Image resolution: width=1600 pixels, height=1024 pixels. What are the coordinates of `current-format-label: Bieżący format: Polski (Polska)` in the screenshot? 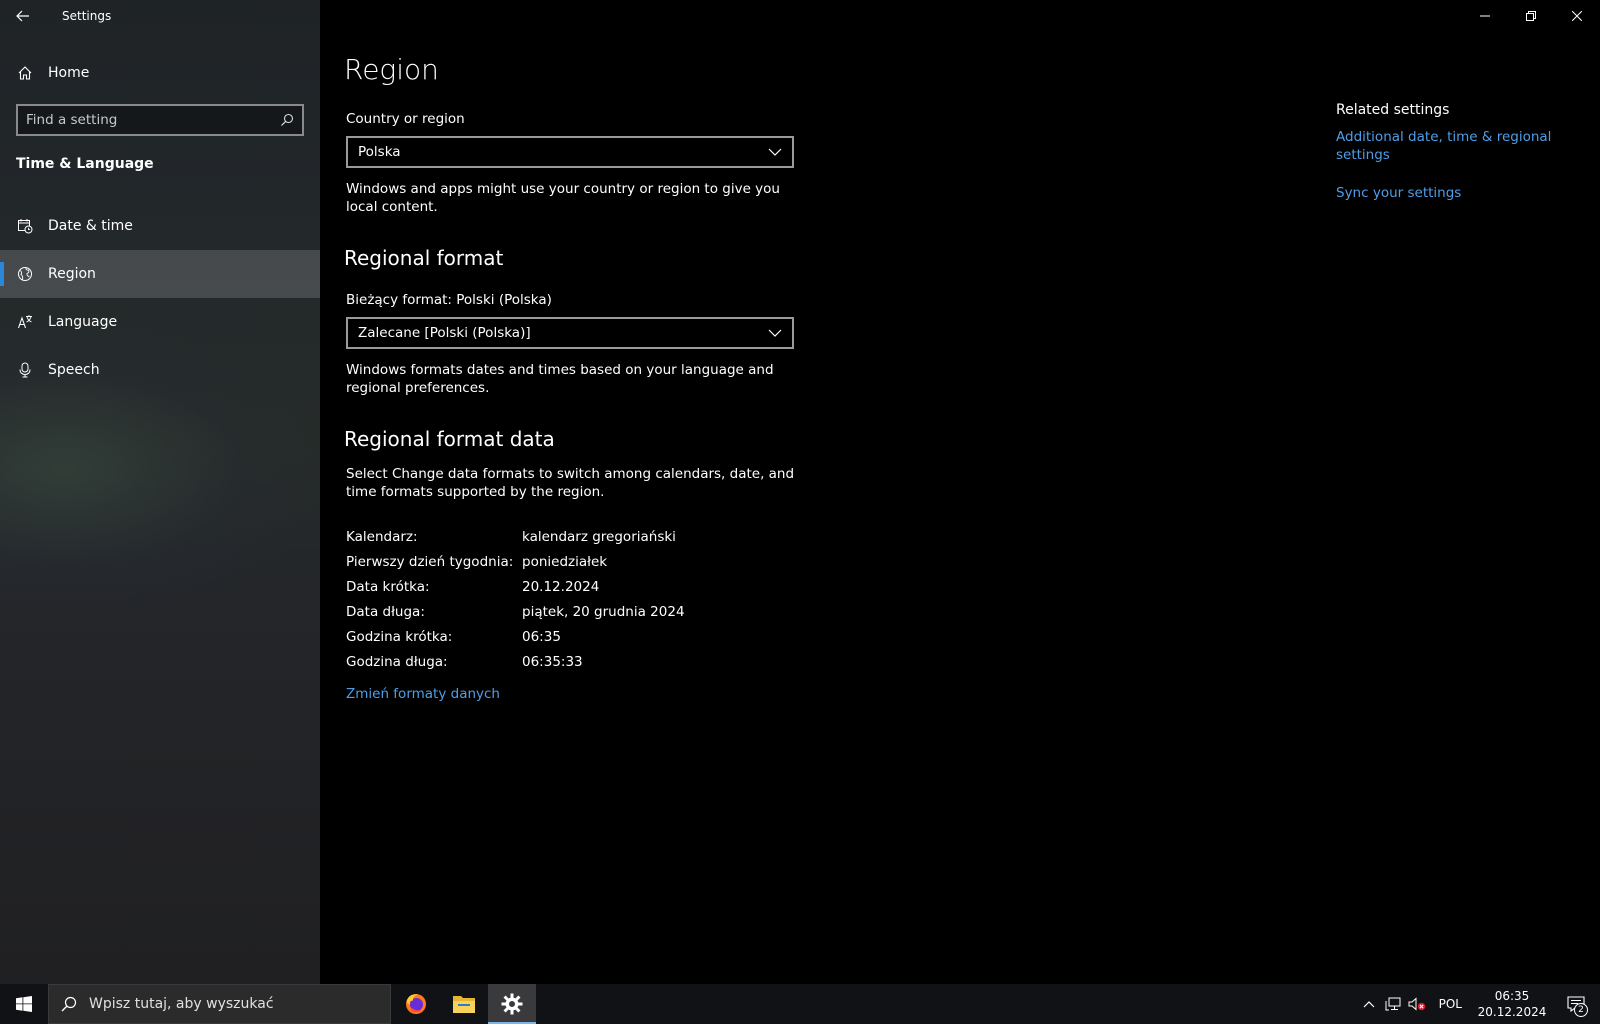 It's located at (449, 300).